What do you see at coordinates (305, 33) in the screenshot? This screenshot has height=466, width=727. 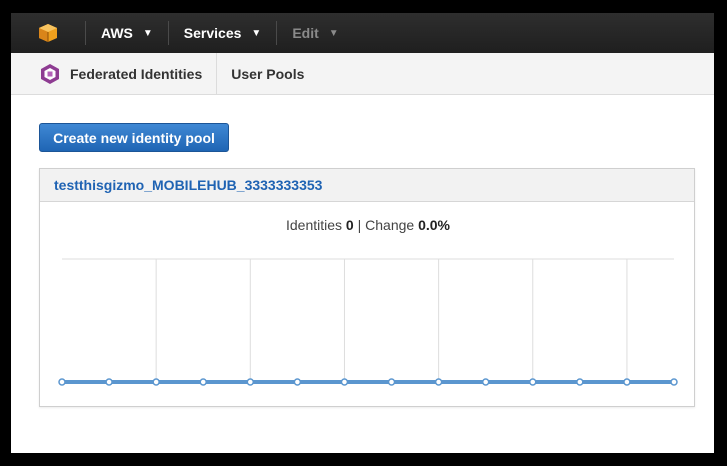 I see `nav-edit-label: Edit` at bounding box center [305, 33].